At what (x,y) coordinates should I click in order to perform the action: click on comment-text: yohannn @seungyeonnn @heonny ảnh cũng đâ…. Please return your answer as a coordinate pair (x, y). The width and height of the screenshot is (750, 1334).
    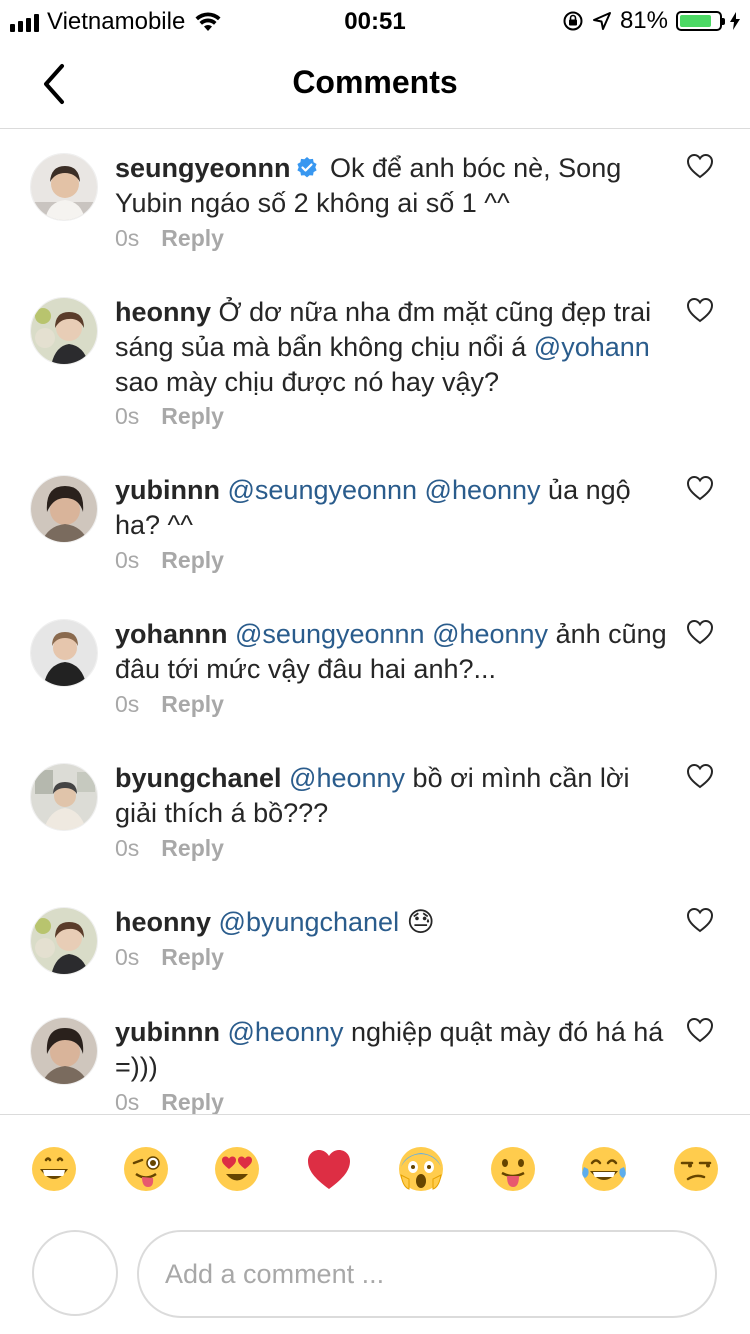
    Looking at the image, I should click on (395, 652).